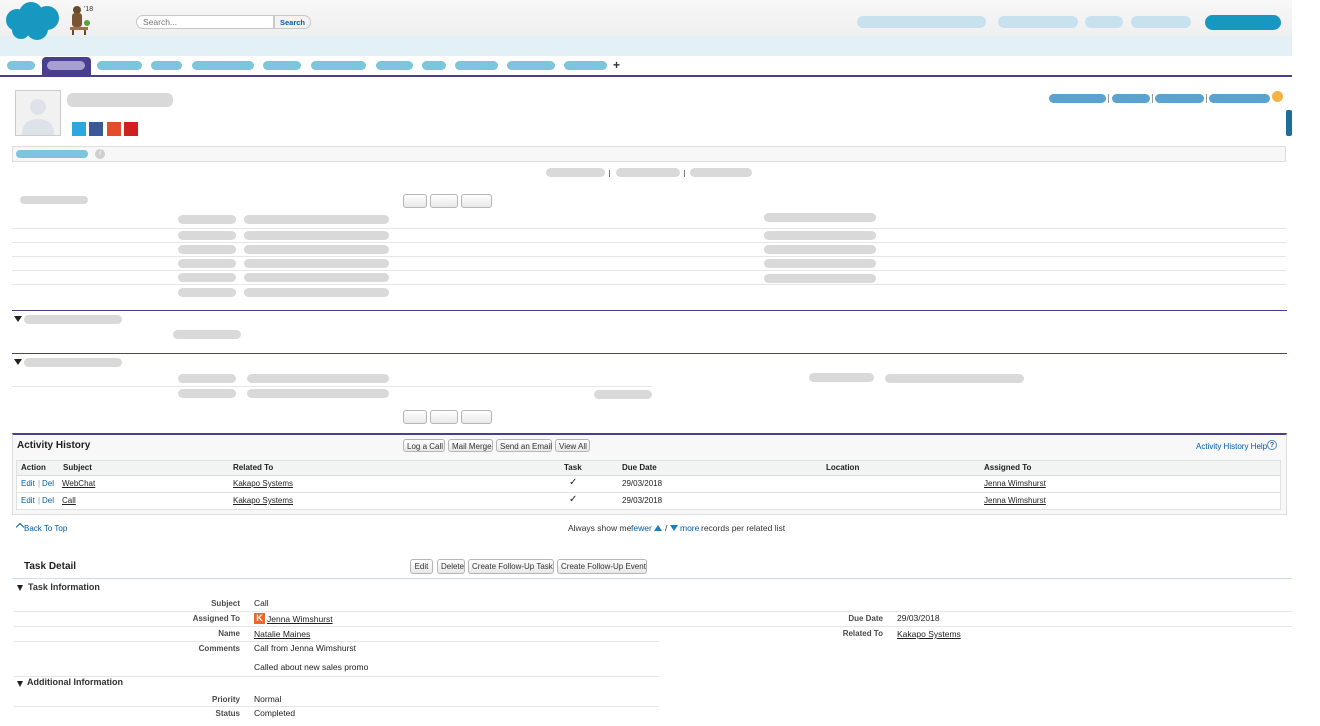 Image resolution: width=1320 pixels, height=726 pixels. I want to click on detail-section-title, so click(54, 200).